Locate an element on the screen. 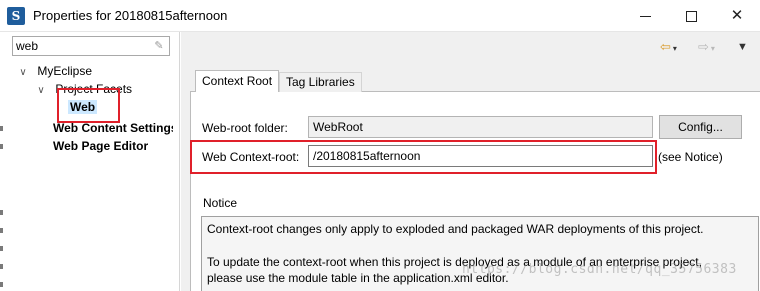 The height and width of the screenshot is (291, 760). close-icon: ✕ is located at coordinates (737, 15).